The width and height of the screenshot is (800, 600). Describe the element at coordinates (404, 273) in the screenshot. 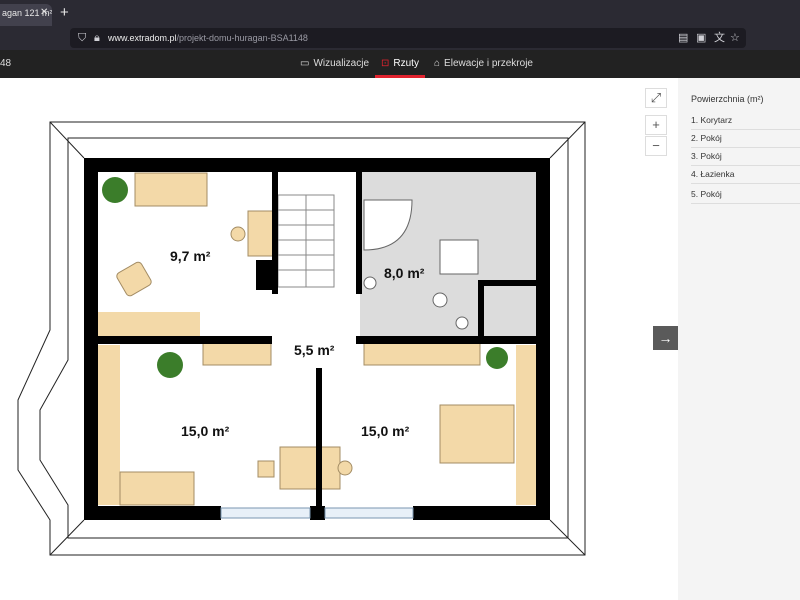

I see `room-area-label: 8,0 m²` at that location.